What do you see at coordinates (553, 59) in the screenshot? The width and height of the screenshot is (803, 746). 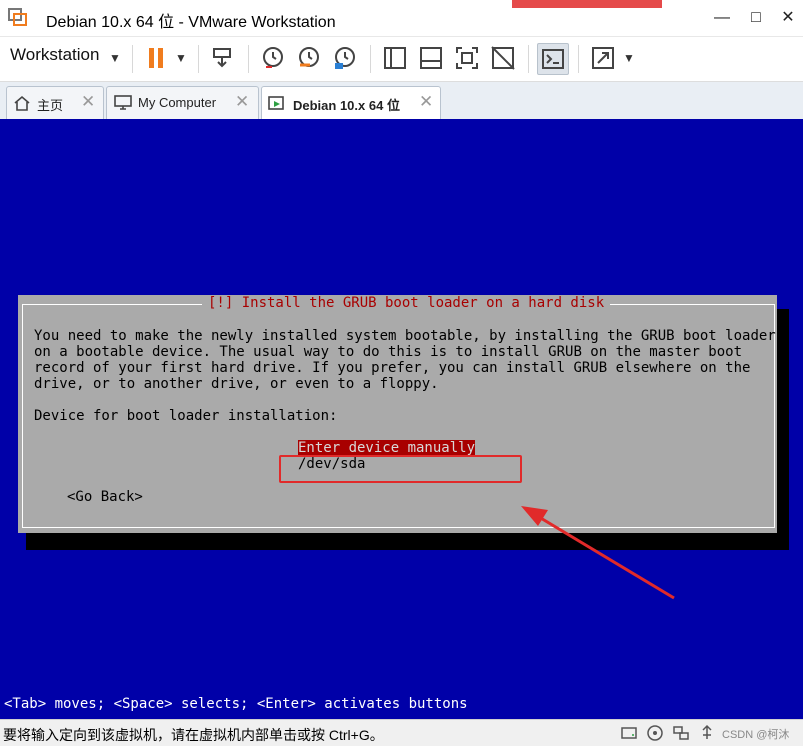 I see `console-view-icon` at bounding box center [553, 59].